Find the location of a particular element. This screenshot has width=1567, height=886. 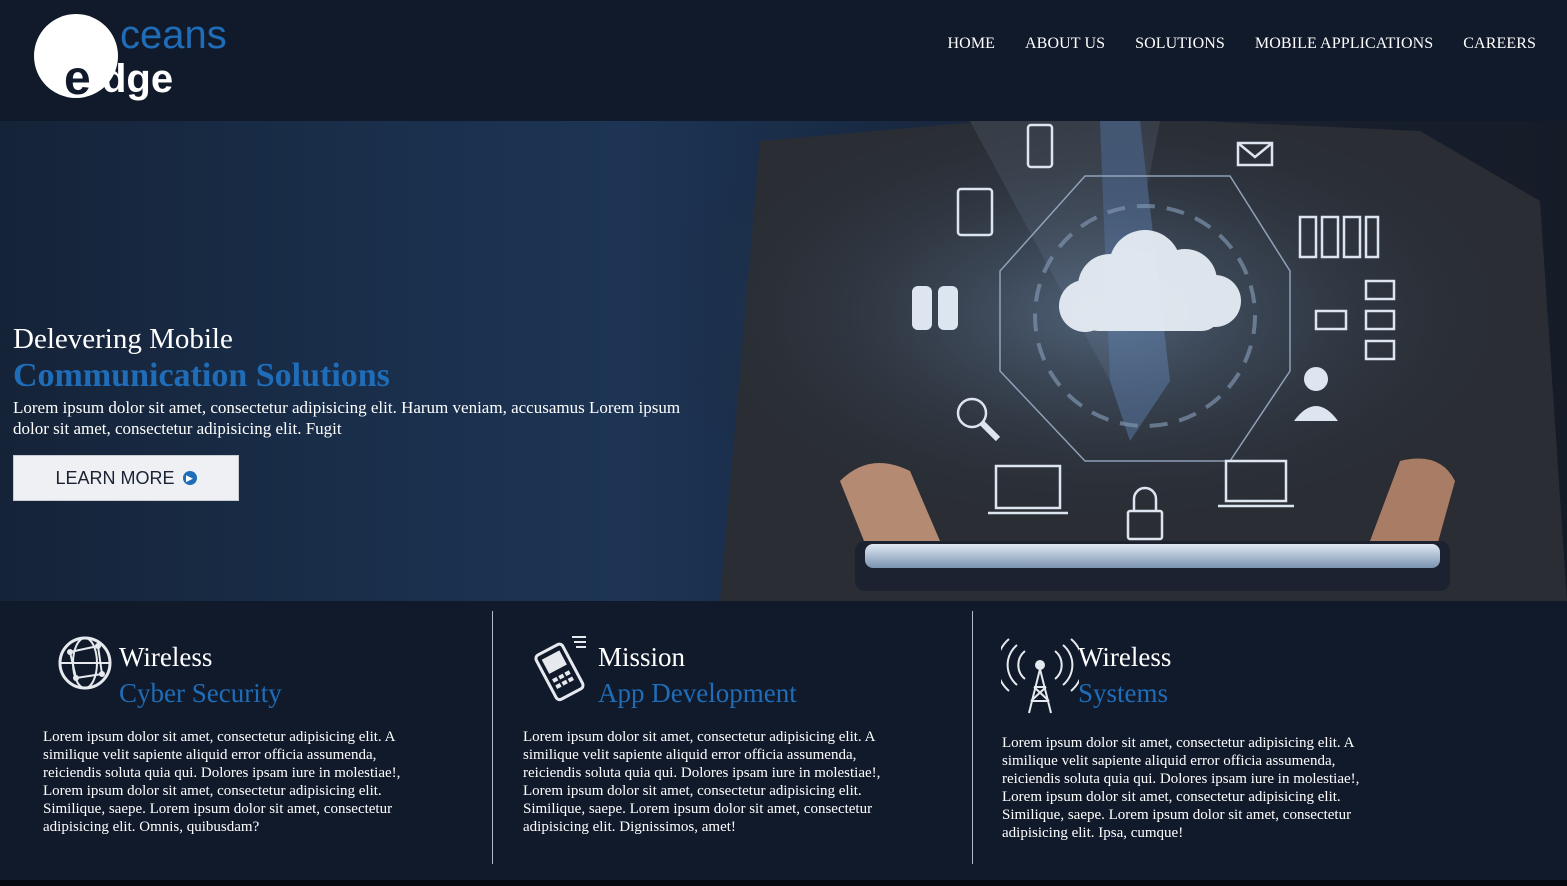

nav-item-mobile-applications: MOBILE APPLICATIONS is located at coordinates (1344, 44).